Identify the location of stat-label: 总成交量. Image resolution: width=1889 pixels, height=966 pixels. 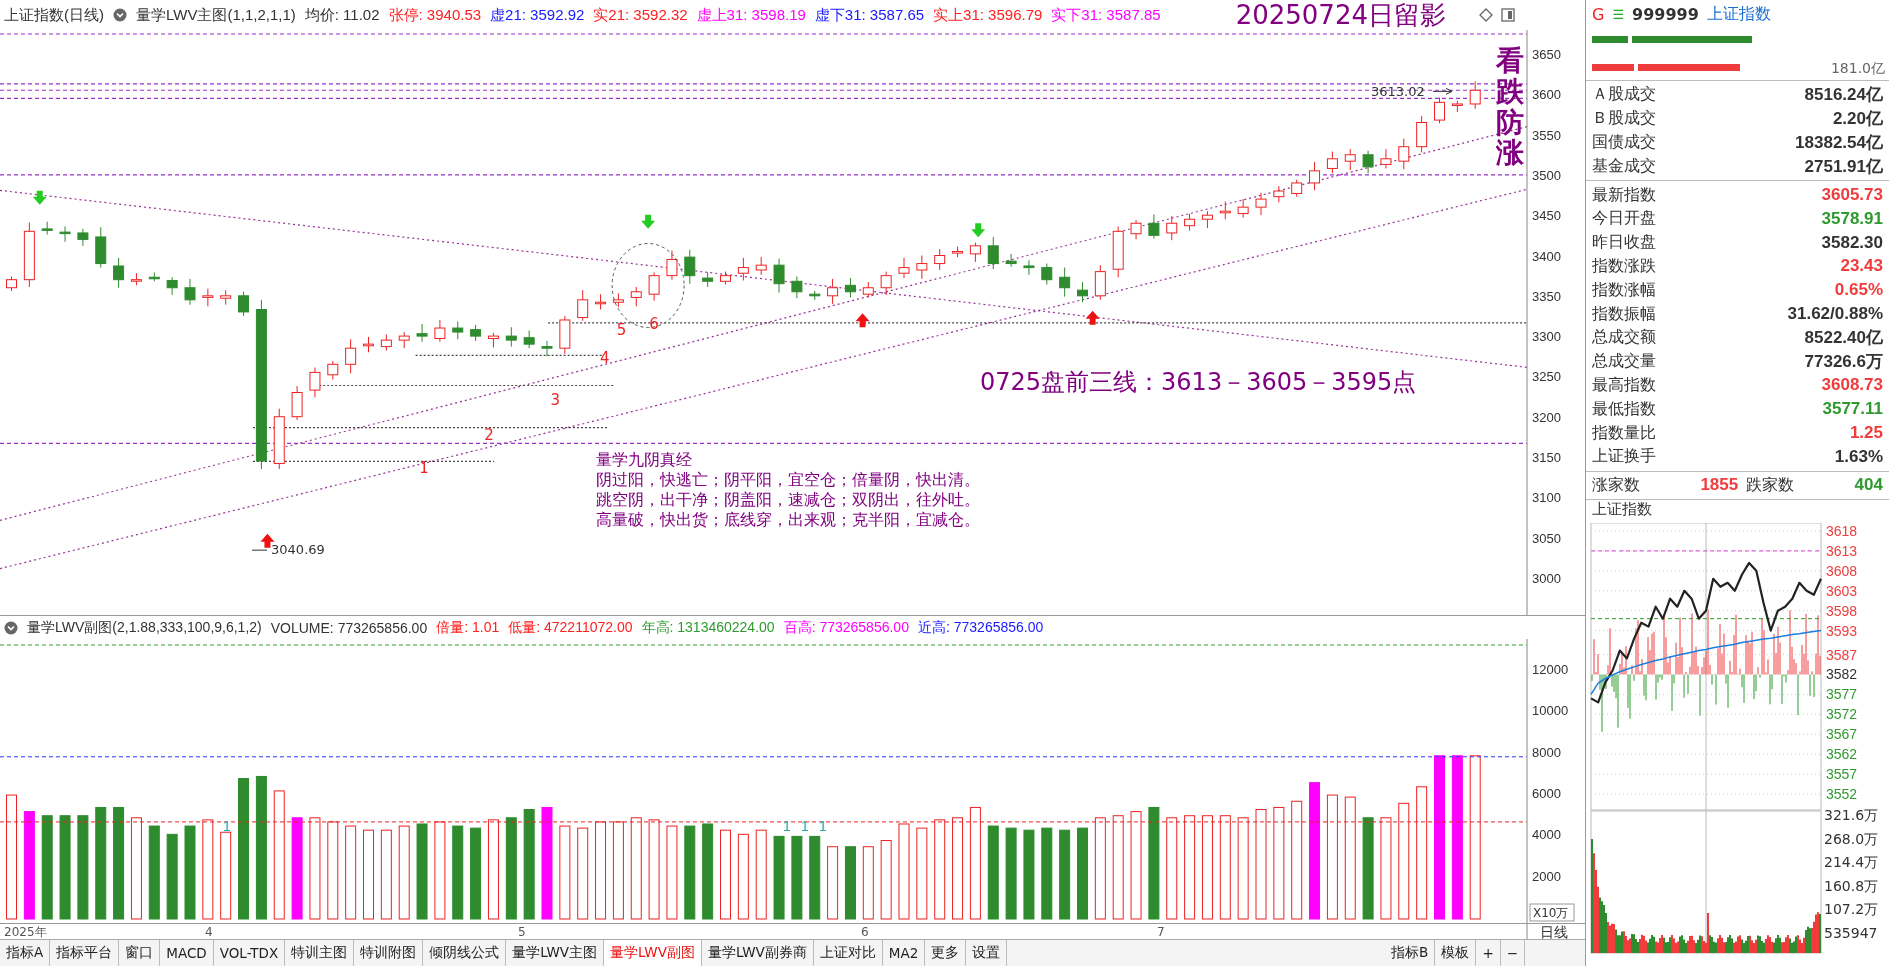
(1624, 362).